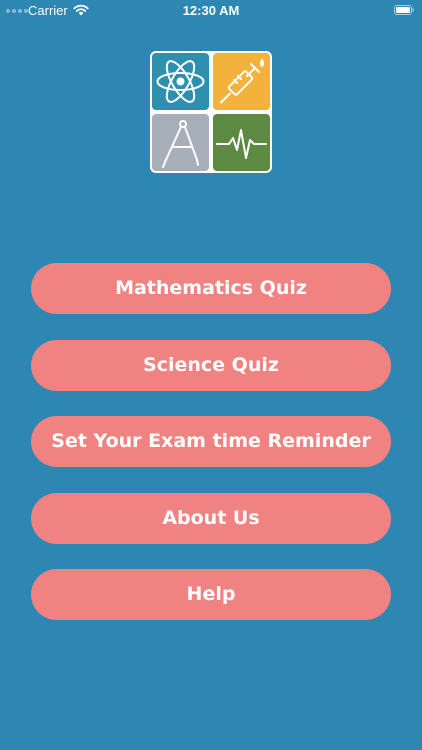 This screenshot has height=750, width=422. Describe the element at coordinates (211, 112) in the screenshot. I see `app-logo` at that location.